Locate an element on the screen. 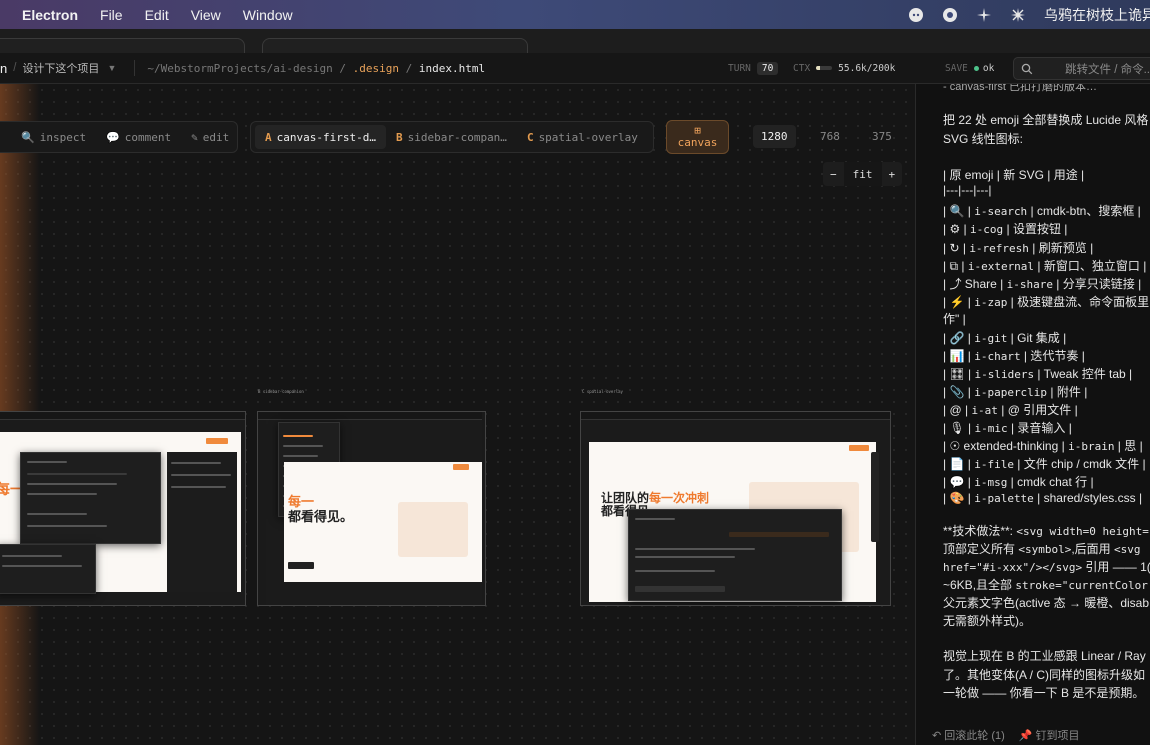  variant-letter: C is located at coordinates (530, 137).